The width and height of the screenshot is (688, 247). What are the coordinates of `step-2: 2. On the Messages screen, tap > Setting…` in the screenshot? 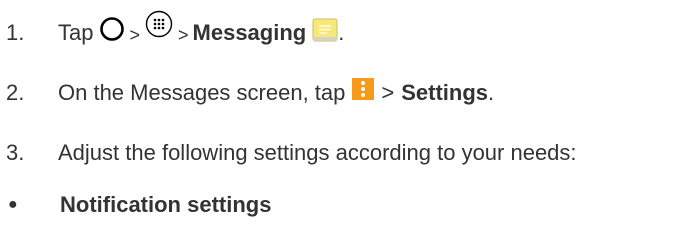 It's located at (247, 92).